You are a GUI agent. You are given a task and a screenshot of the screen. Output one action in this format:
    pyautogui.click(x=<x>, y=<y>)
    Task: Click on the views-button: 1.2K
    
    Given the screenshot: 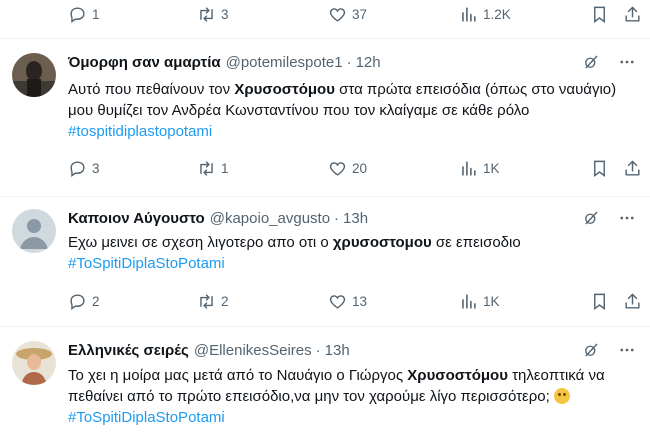 What is the action you would take?
    pyautogui.click(x=485, y=14)
    